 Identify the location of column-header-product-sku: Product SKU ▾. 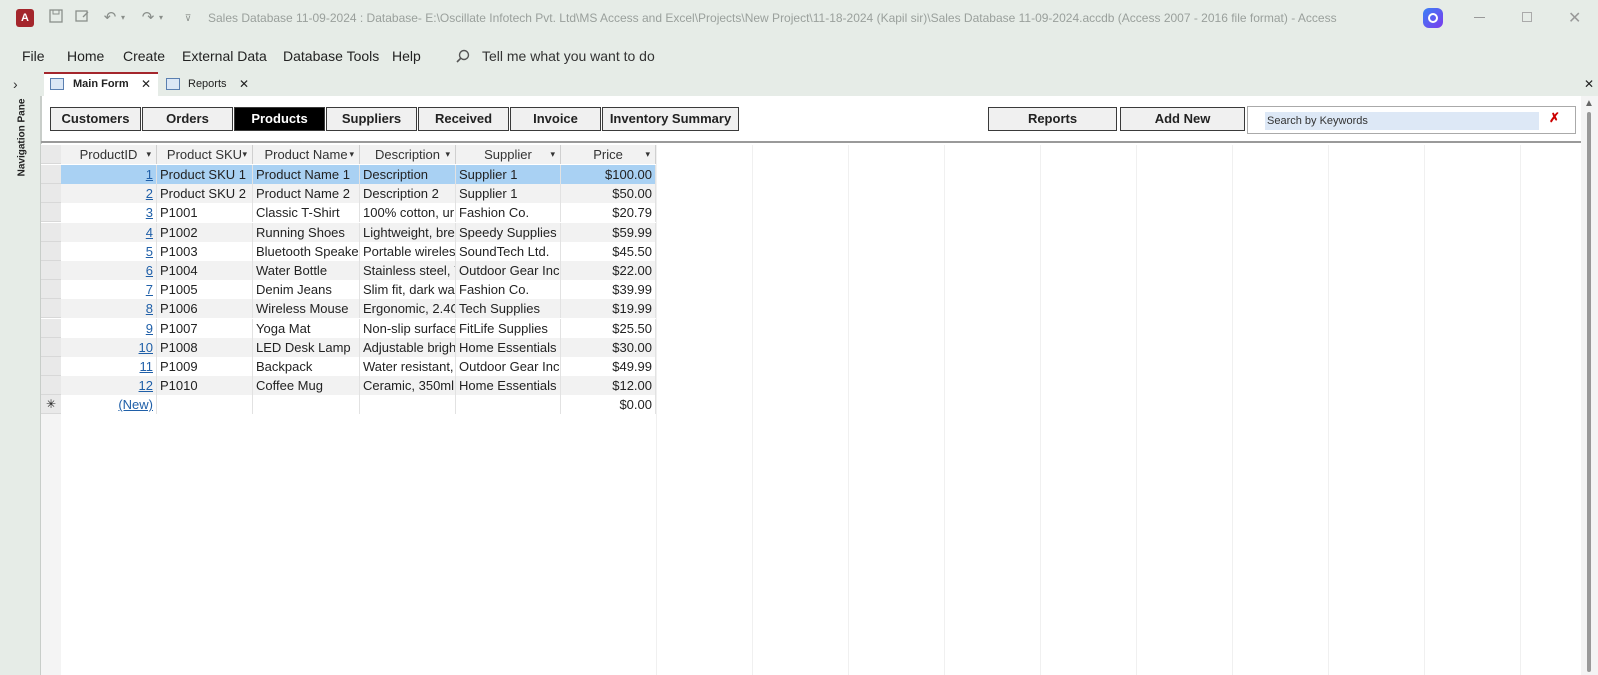
(205, 154).